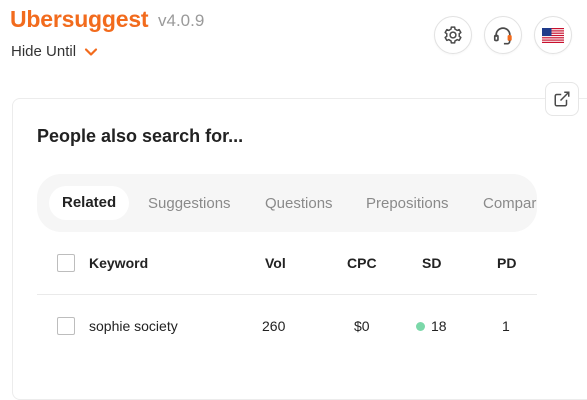  Describe the element at coordinates (181, 20) in the screenshot. I see `app-version: v4.0.9` at that location.